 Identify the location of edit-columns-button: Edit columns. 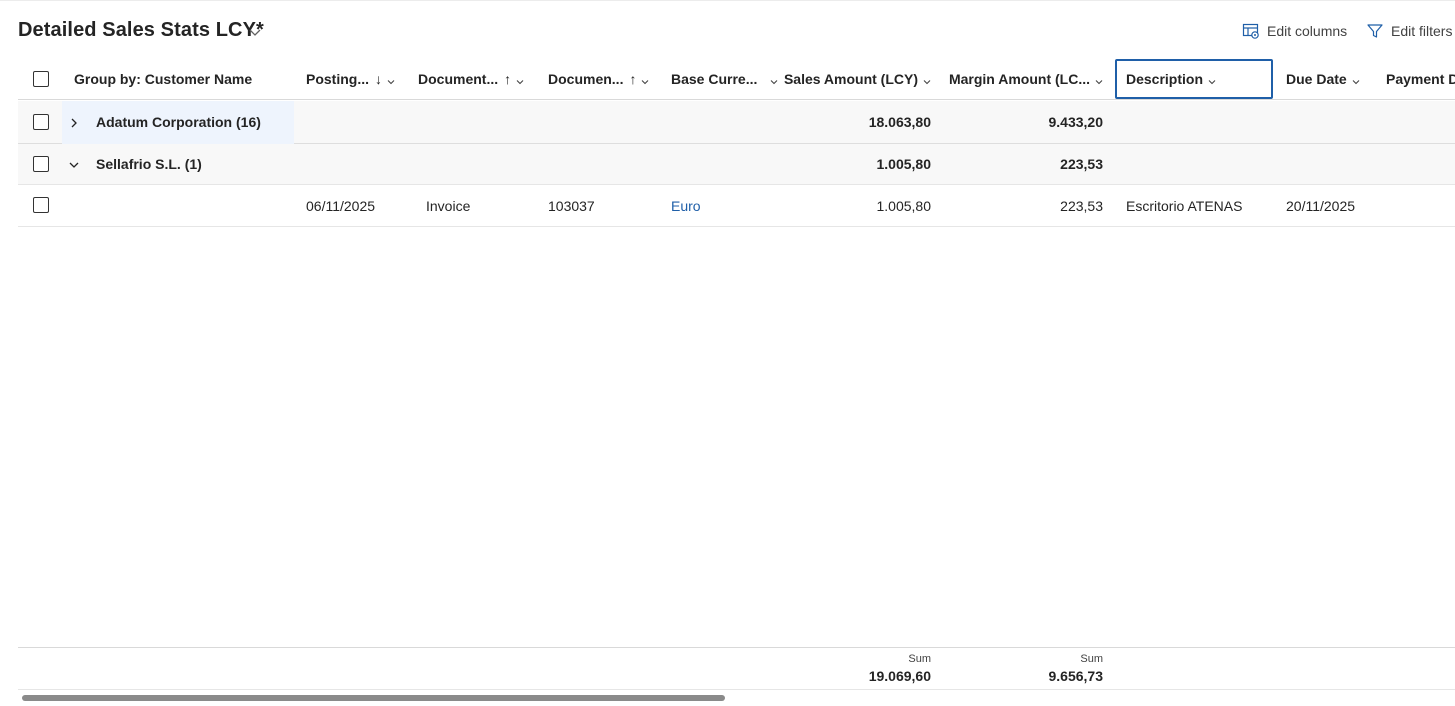
(1294, 31).